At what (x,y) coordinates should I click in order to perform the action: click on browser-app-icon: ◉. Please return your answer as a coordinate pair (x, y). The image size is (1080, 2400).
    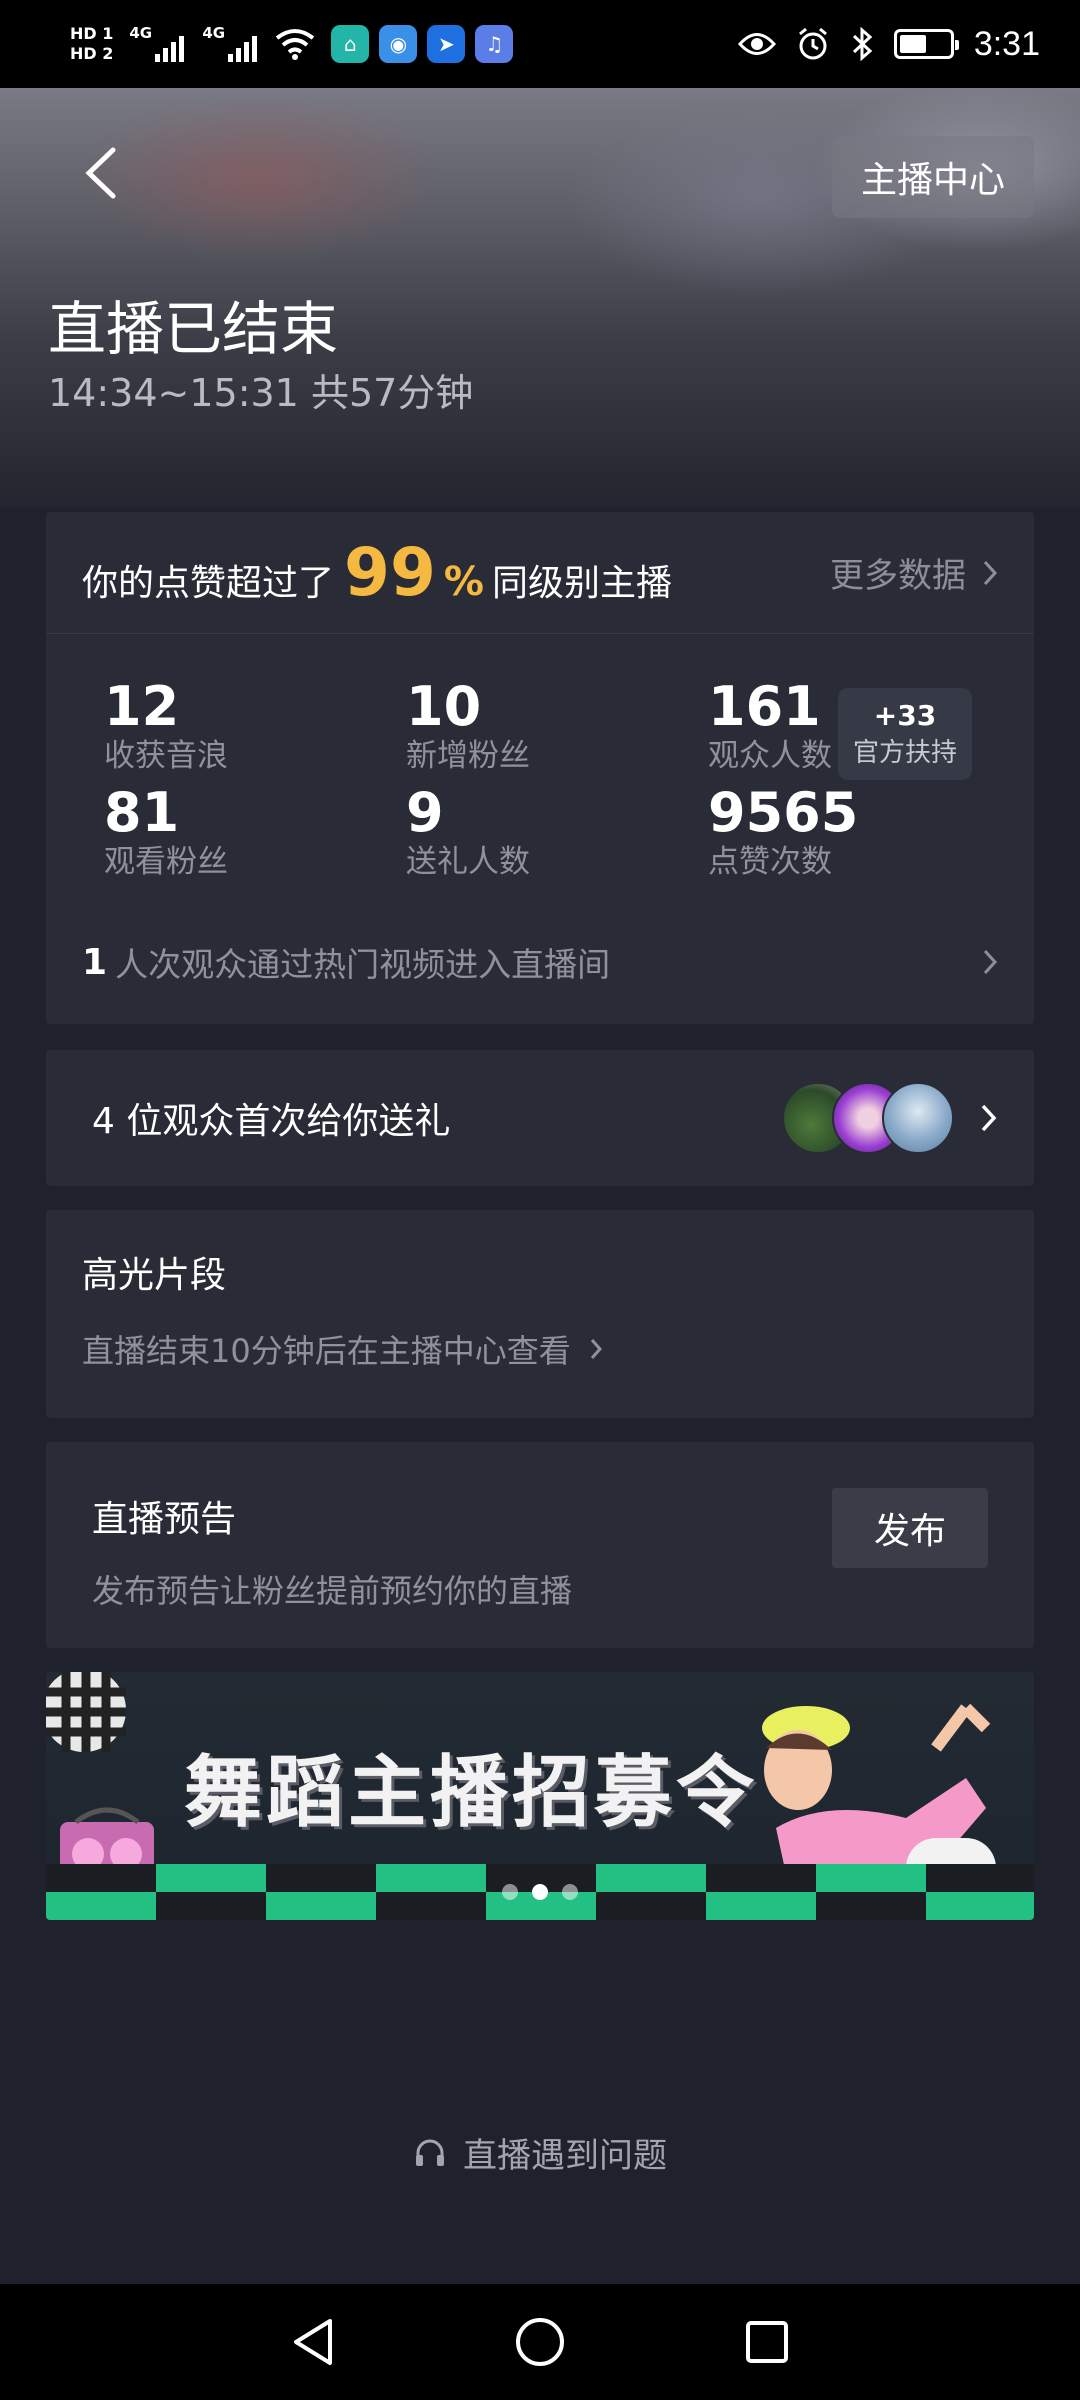
    Looking at the image, I should click on (398, 44).